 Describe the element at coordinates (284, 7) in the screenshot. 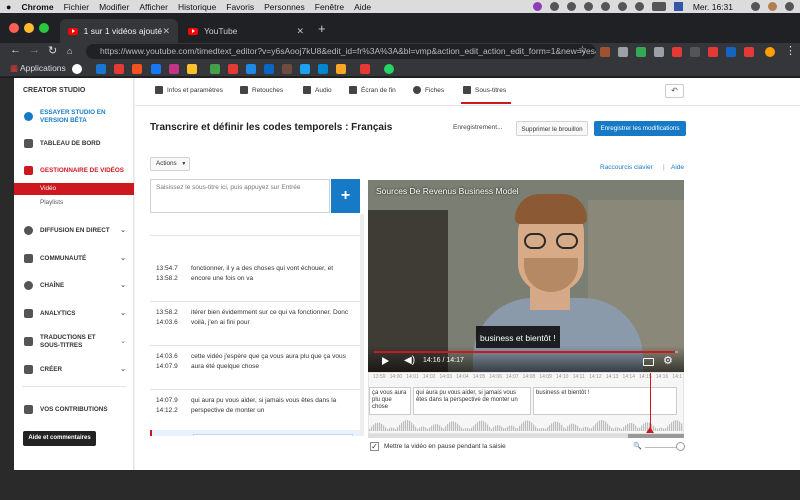

I see `menu-people: Personnes` at that location.